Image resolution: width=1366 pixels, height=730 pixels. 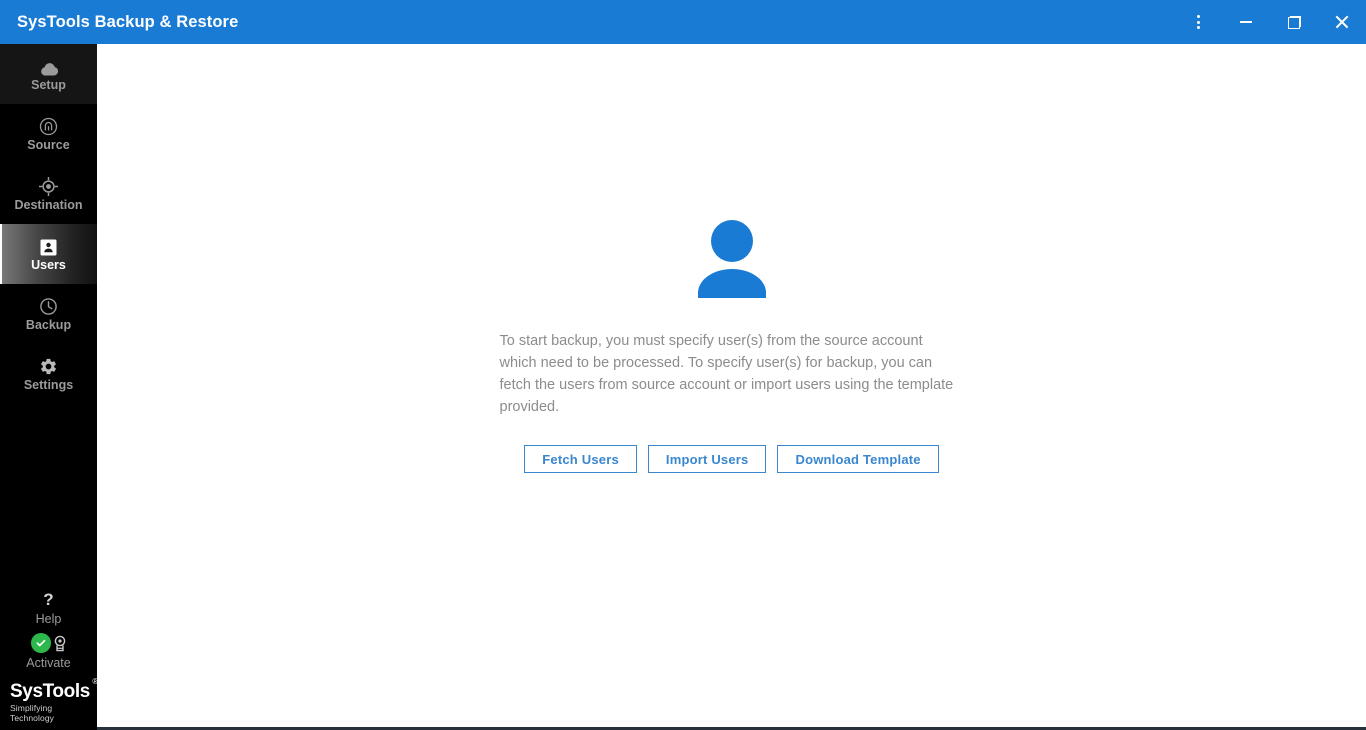 What do you see at coordinates (40, 642) in the screenshot?
I see `check-circle-icon` at bounding box center [40, 642].